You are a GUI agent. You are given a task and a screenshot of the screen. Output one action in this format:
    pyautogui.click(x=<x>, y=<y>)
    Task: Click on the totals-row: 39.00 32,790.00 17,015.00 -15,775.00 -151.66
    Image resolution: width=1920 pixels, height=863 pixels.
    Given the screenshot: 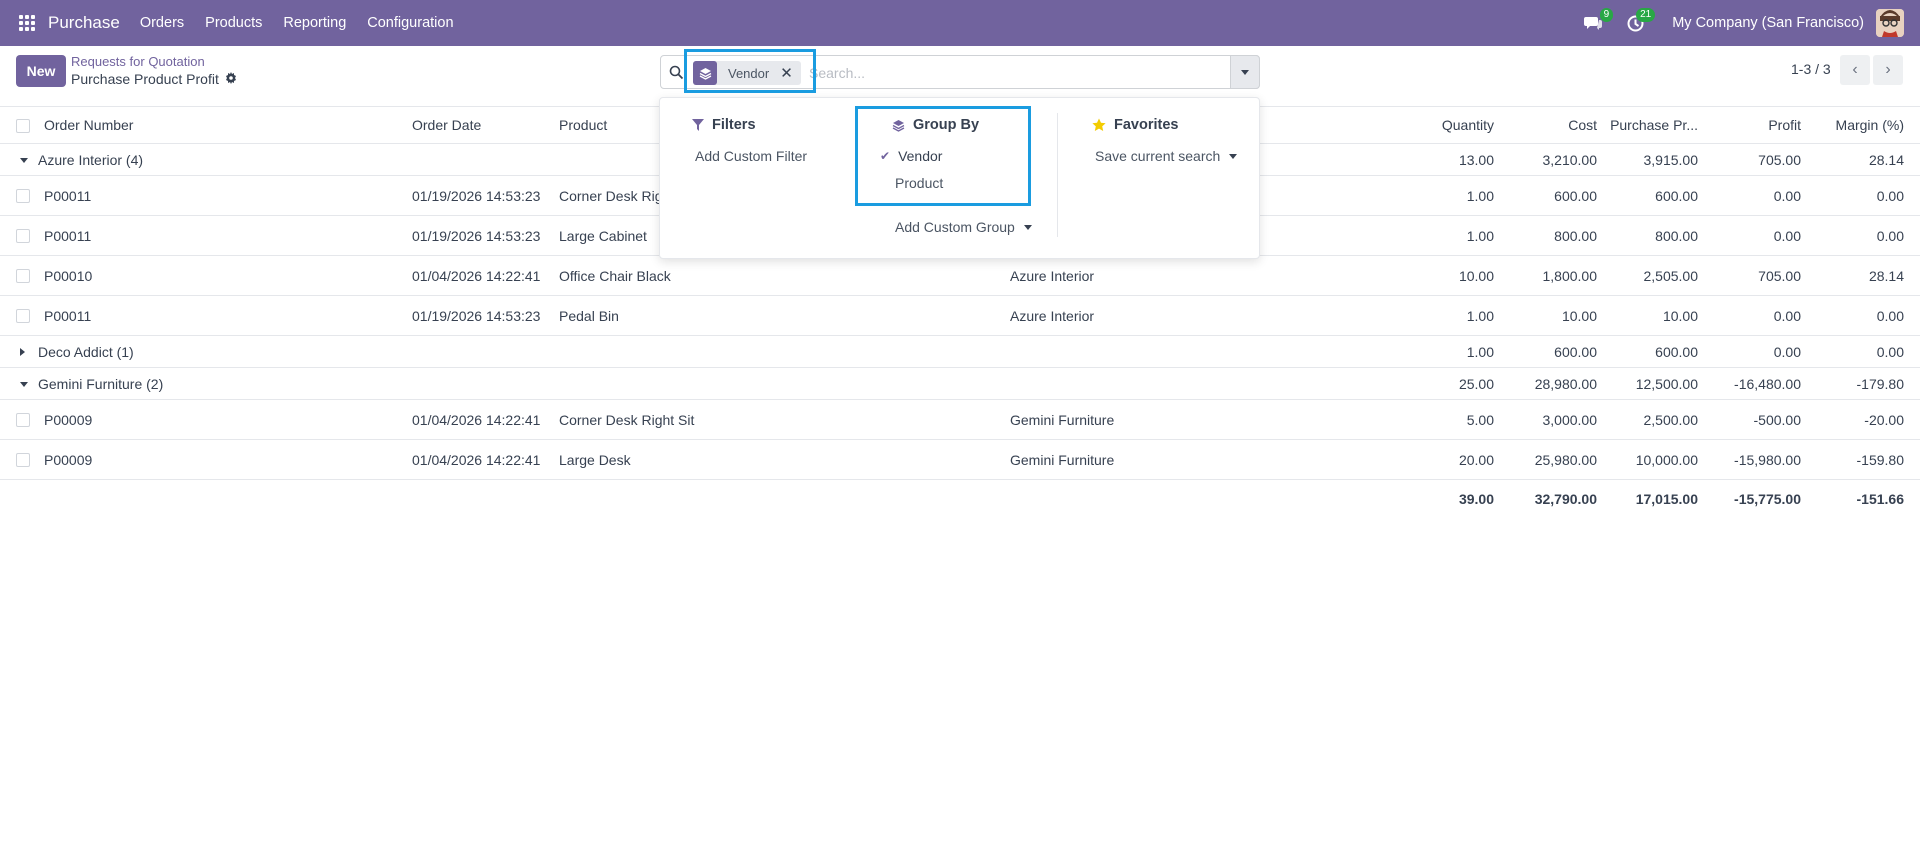 What is the action you would take?
    pyautogui.click(x=960, y=499)
    